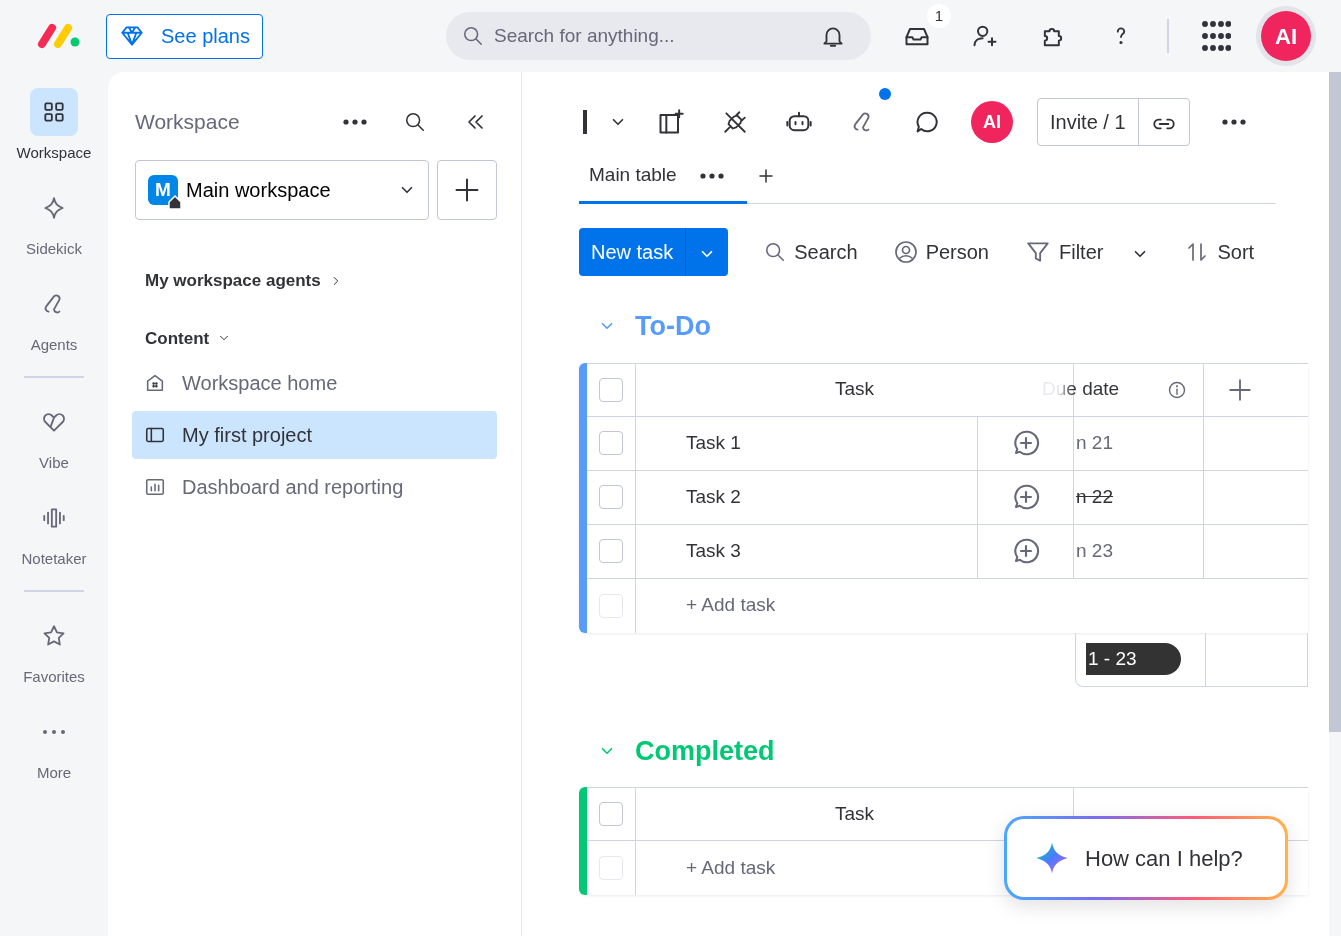 The height and width of the screenshot is (936, 1341). What do you see at coordinates (314, 435) in the screenshot?
I see `nav-item: My first project` at bounding box center [314, 435].